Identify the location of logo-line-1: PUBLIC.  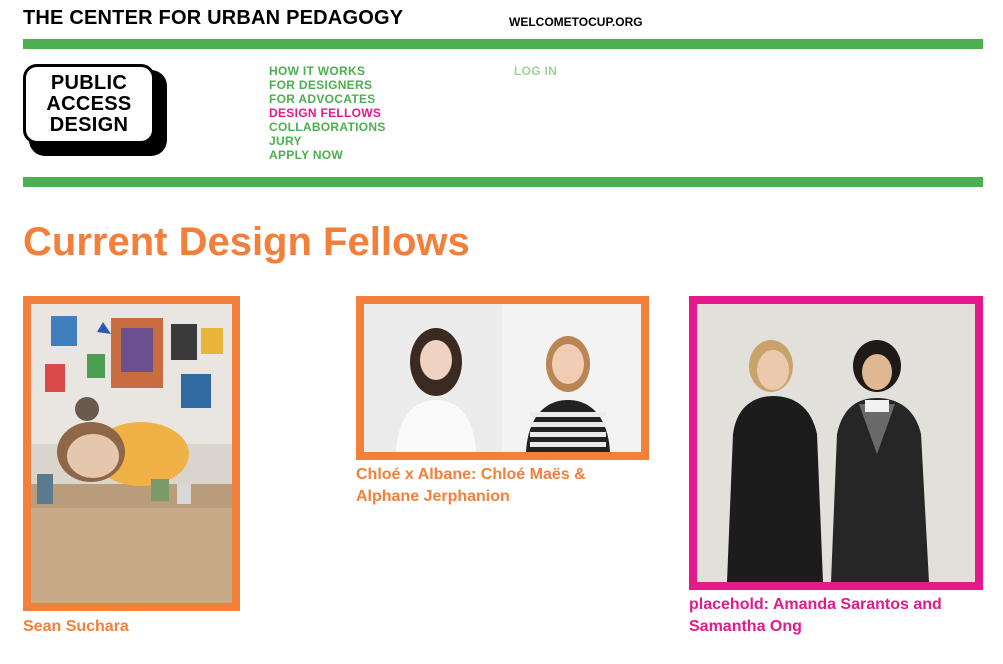
(89, 82).